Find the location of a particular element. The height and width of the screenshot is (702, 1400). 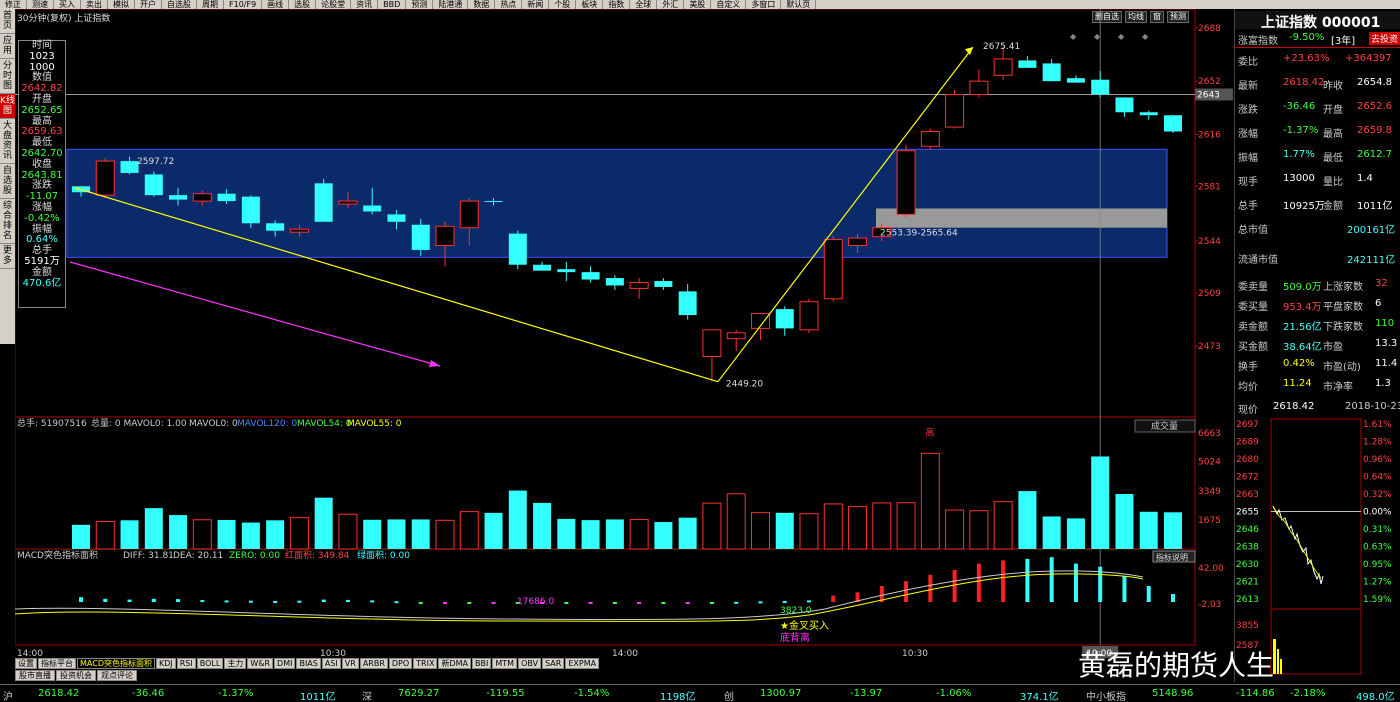

quote-value: 2654.8 is located at coordinates (1374, 82).